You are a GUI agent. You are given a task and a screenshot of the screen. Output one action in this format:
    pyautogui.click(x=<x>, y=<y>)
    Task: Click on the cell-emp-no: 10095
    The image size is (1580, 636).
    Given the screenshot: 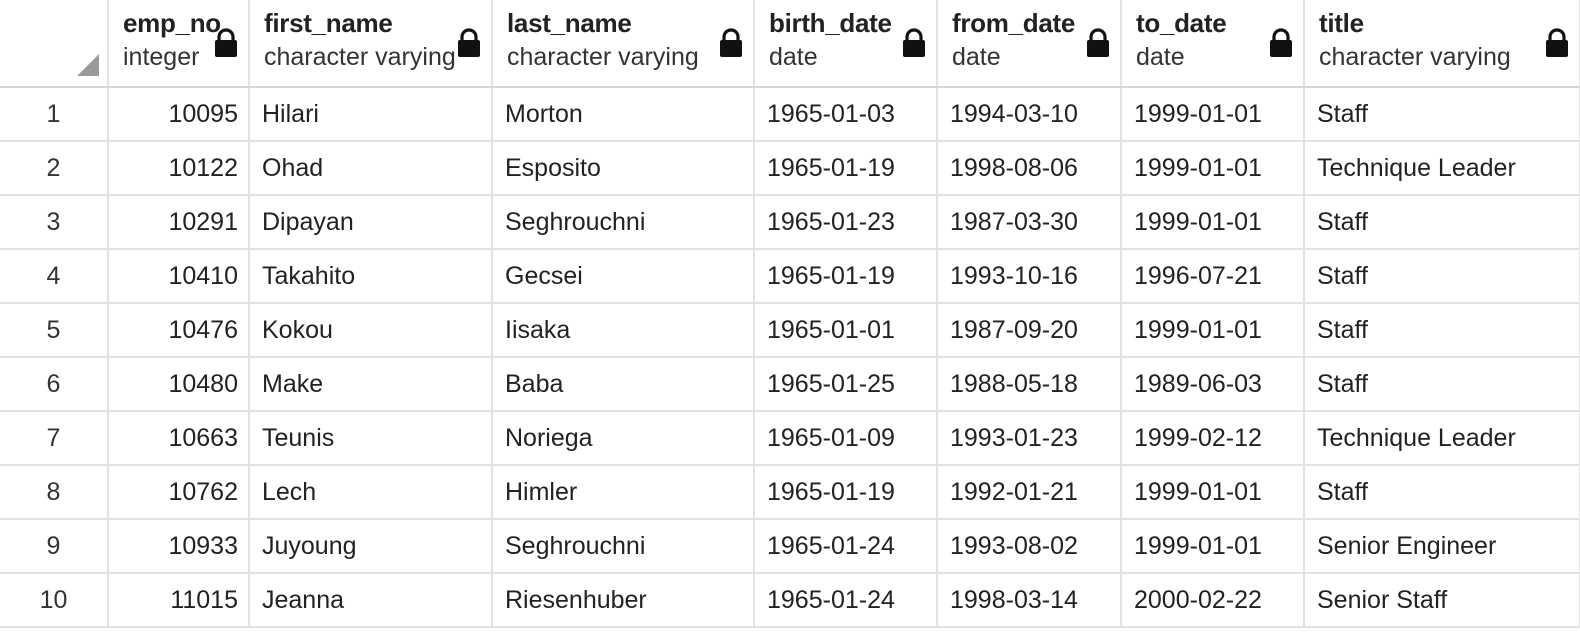 What is the action you would take?
    pyautogui.click(x=179, y=114)
    